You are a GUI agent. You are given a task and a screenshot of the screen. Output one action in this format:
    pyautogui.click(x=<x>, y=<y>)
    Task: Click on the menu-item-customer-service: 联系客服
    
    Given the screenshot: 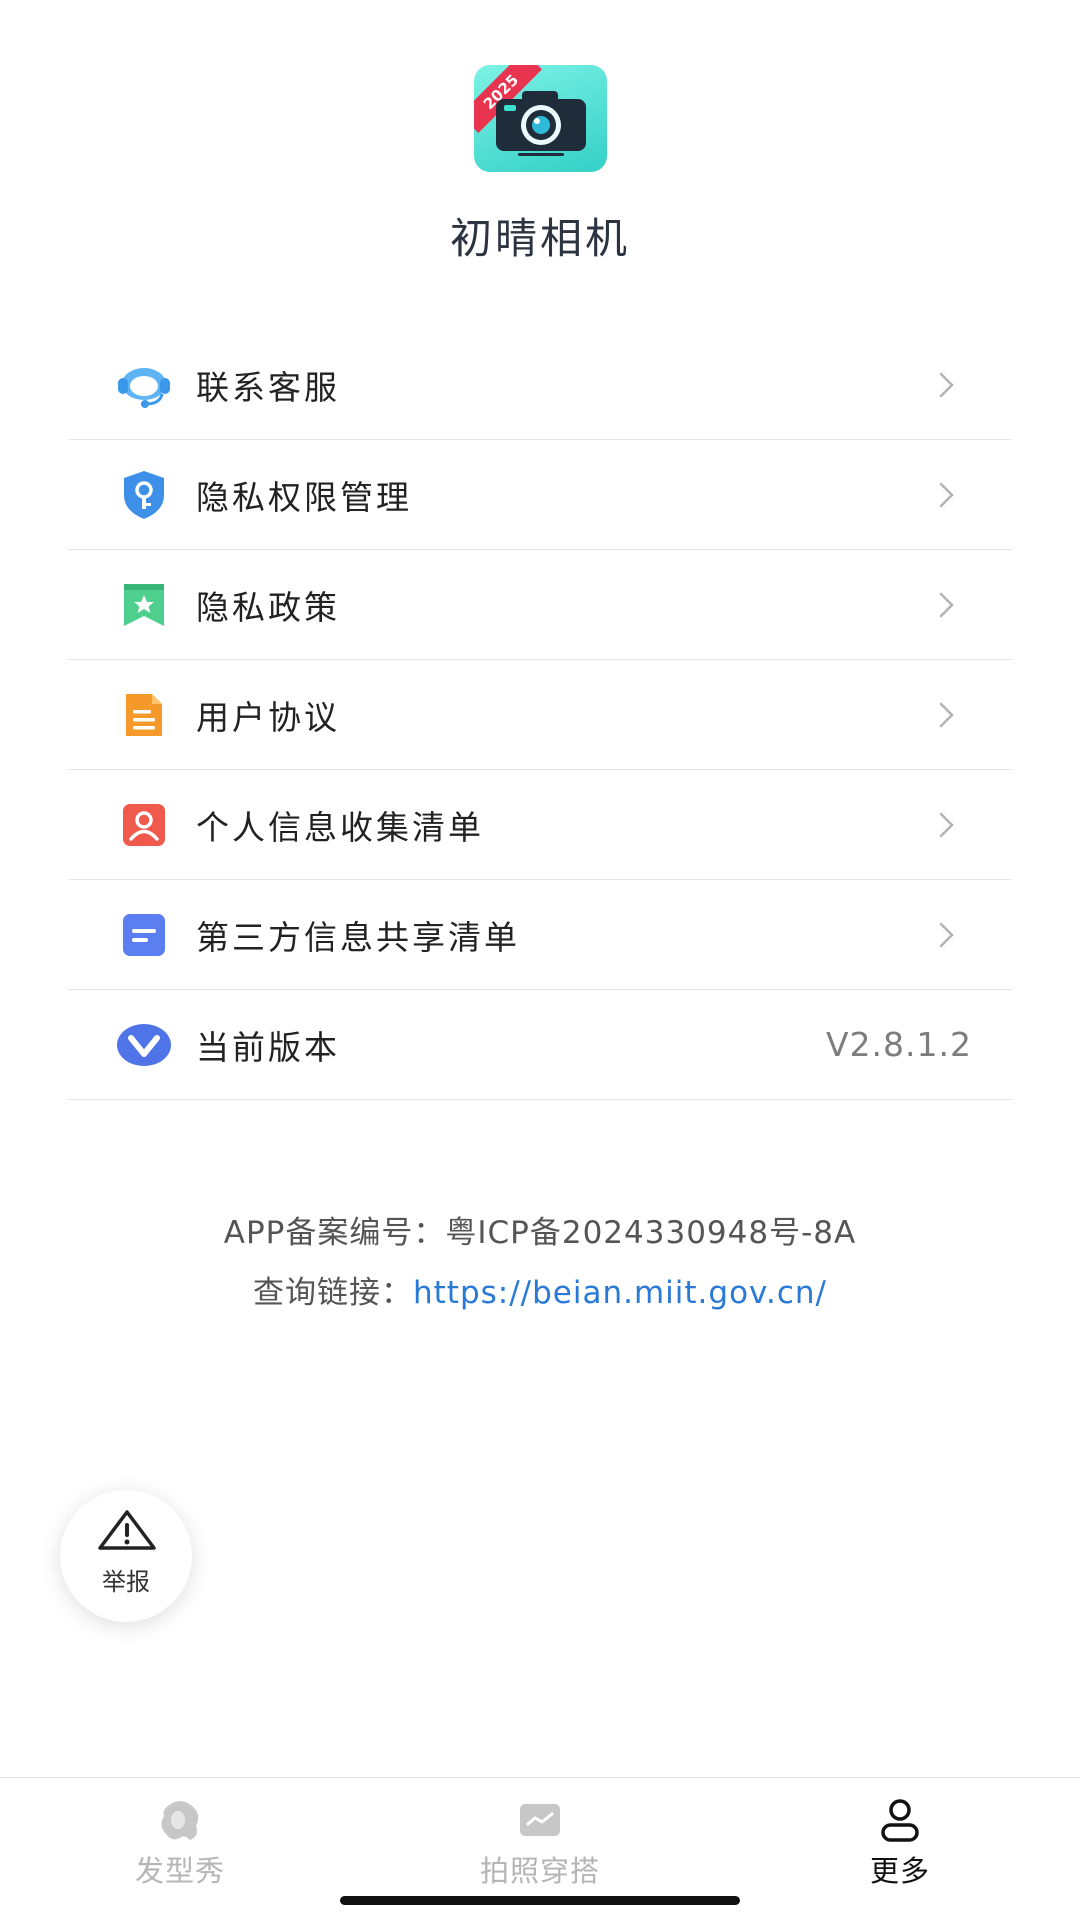 What is the action you would take?
    pyautogui.click(x=540, y=385)
    